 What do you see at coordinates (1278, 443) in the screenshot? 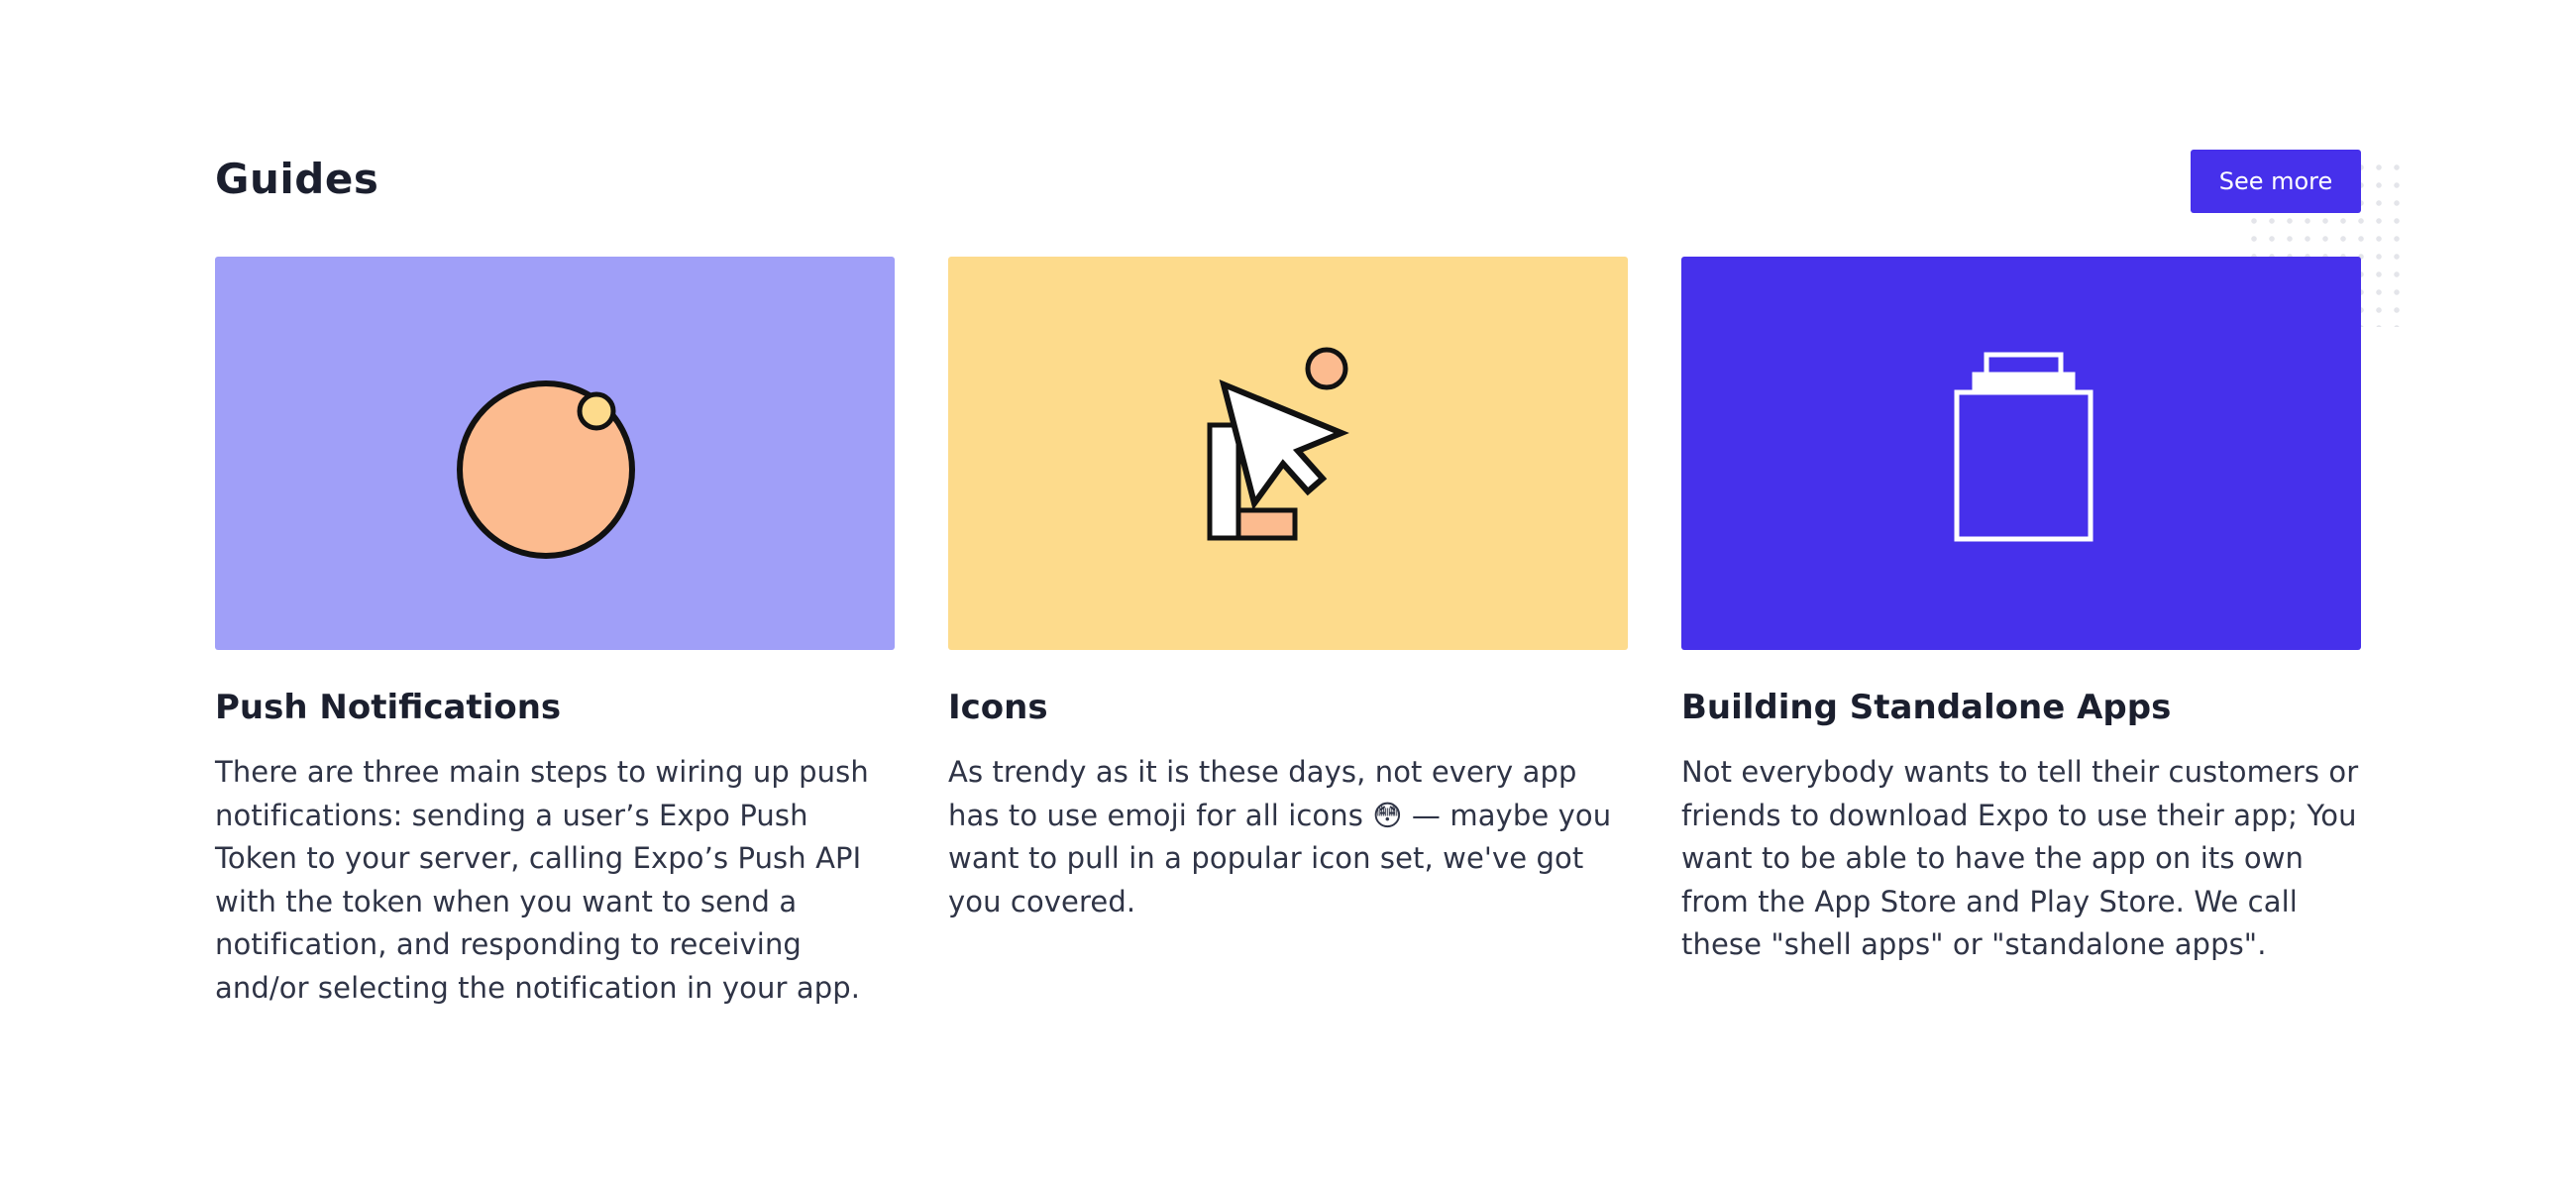
I see `cursor-icon` at bounding box center [1278, 443].